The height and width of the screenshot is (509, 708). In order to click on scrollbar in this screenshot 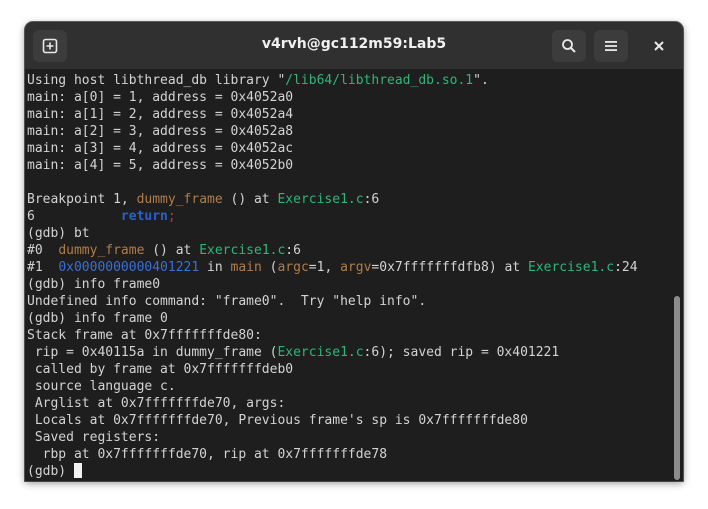, I will do `click(677, 275)`.